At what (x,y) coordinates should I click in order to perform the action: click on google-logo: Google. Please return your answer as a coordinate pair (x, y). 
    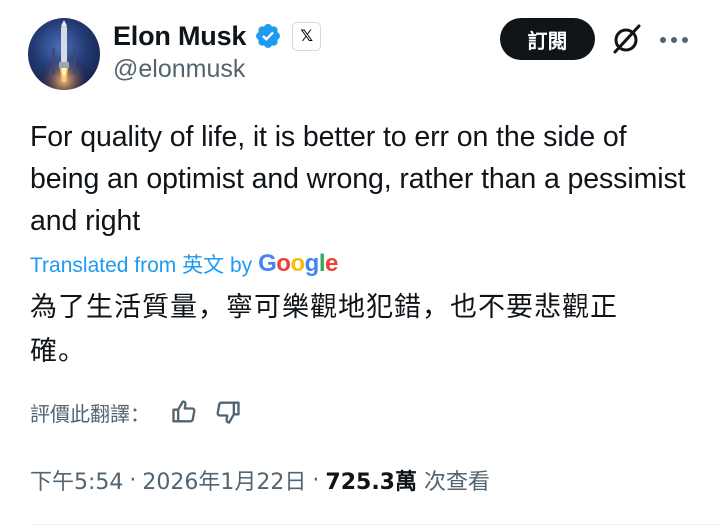
    Looking at the image, I should click on (298, 263).